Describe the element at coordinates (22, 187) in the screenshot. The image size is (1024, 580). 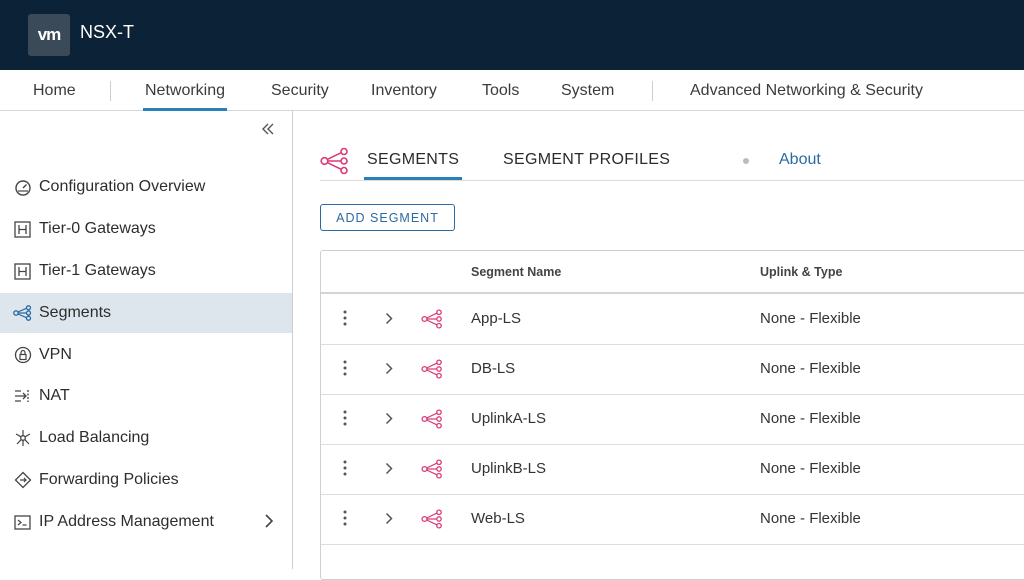
I see `dashboard-icon` at that location.